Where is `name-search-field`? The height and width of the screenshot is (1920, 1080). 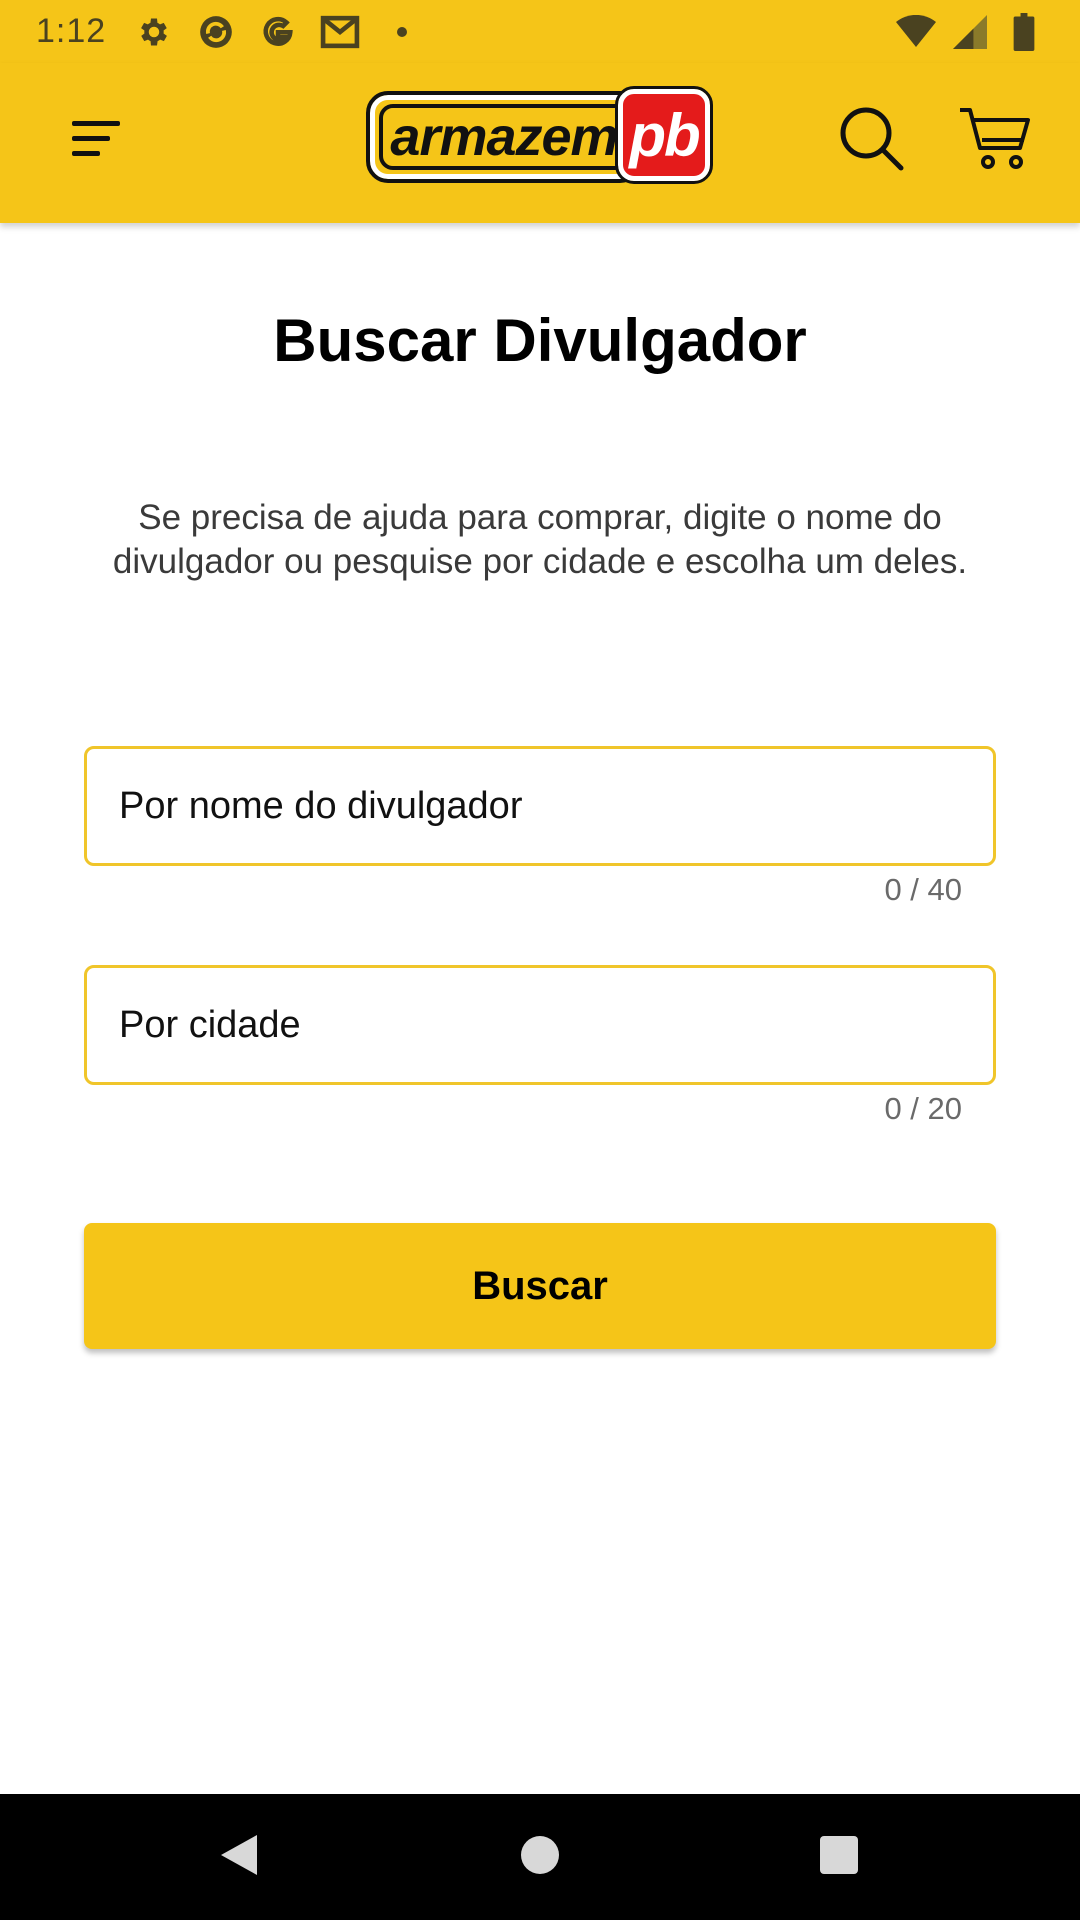 name-search-field is located at coordinates (540, 806).